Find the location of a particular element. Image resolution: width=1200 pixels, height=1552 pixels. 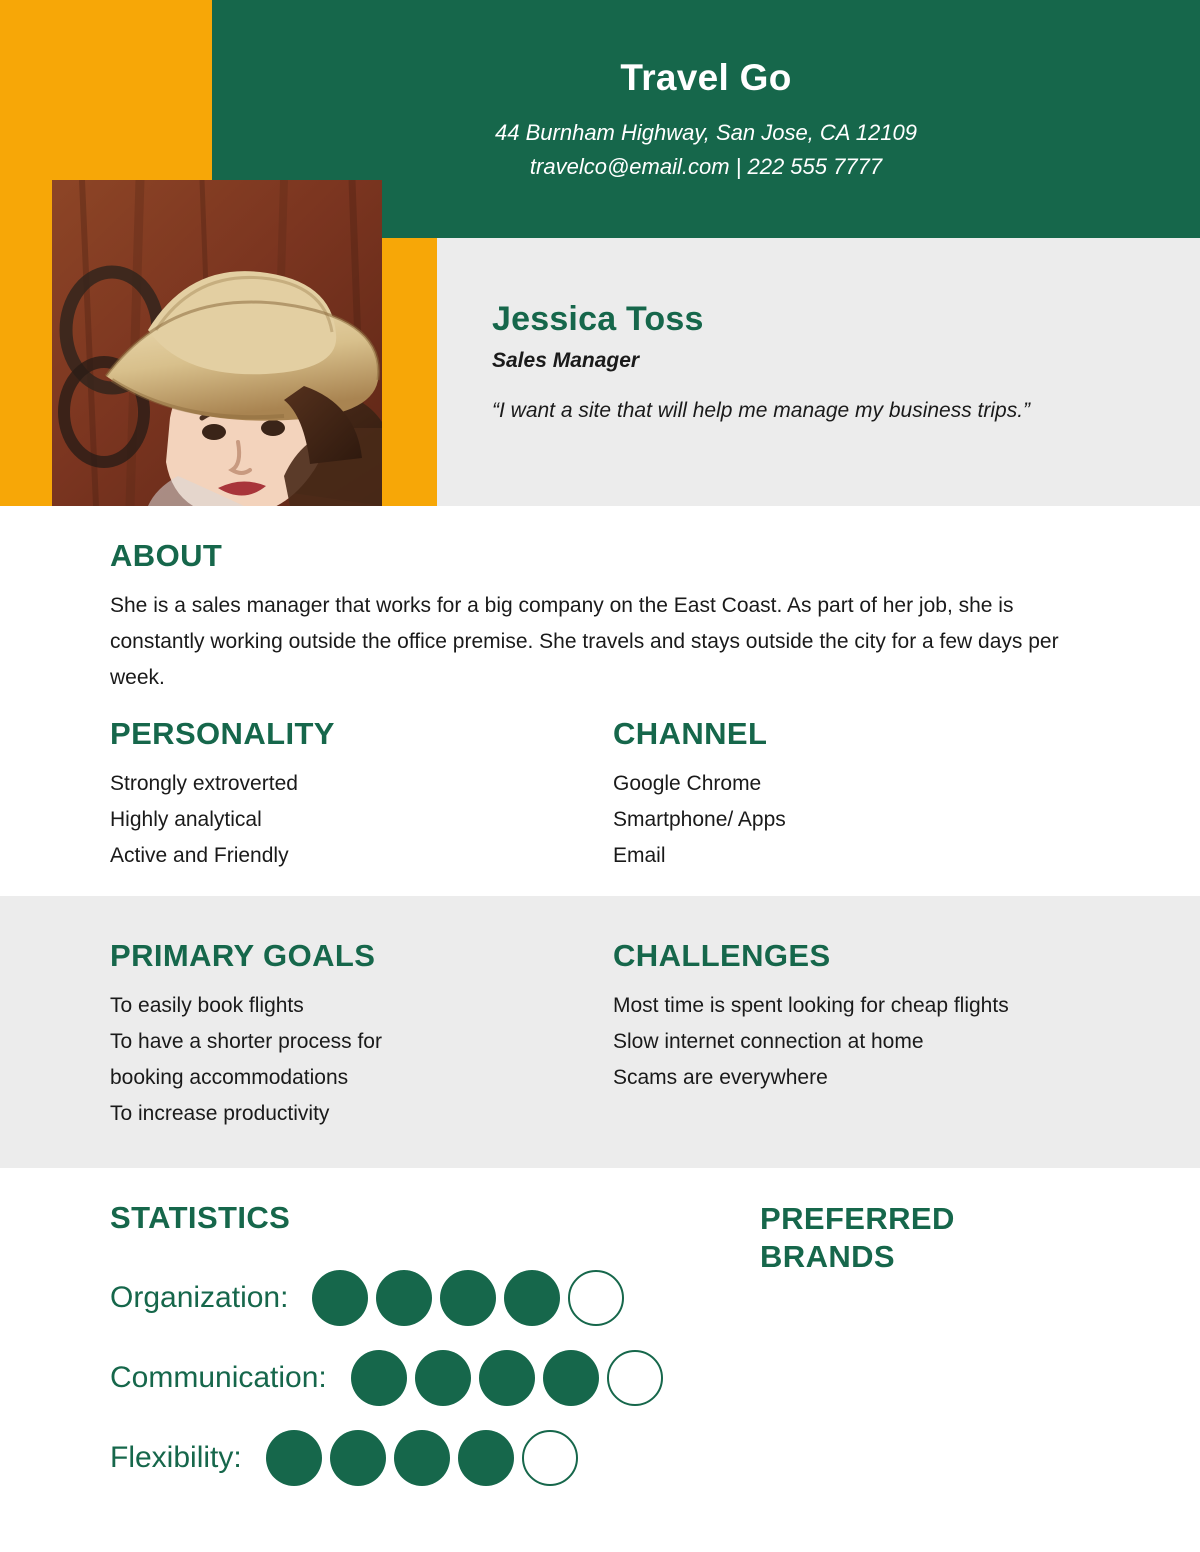

company-title: Travel Go is located at coordinates (706, 77).